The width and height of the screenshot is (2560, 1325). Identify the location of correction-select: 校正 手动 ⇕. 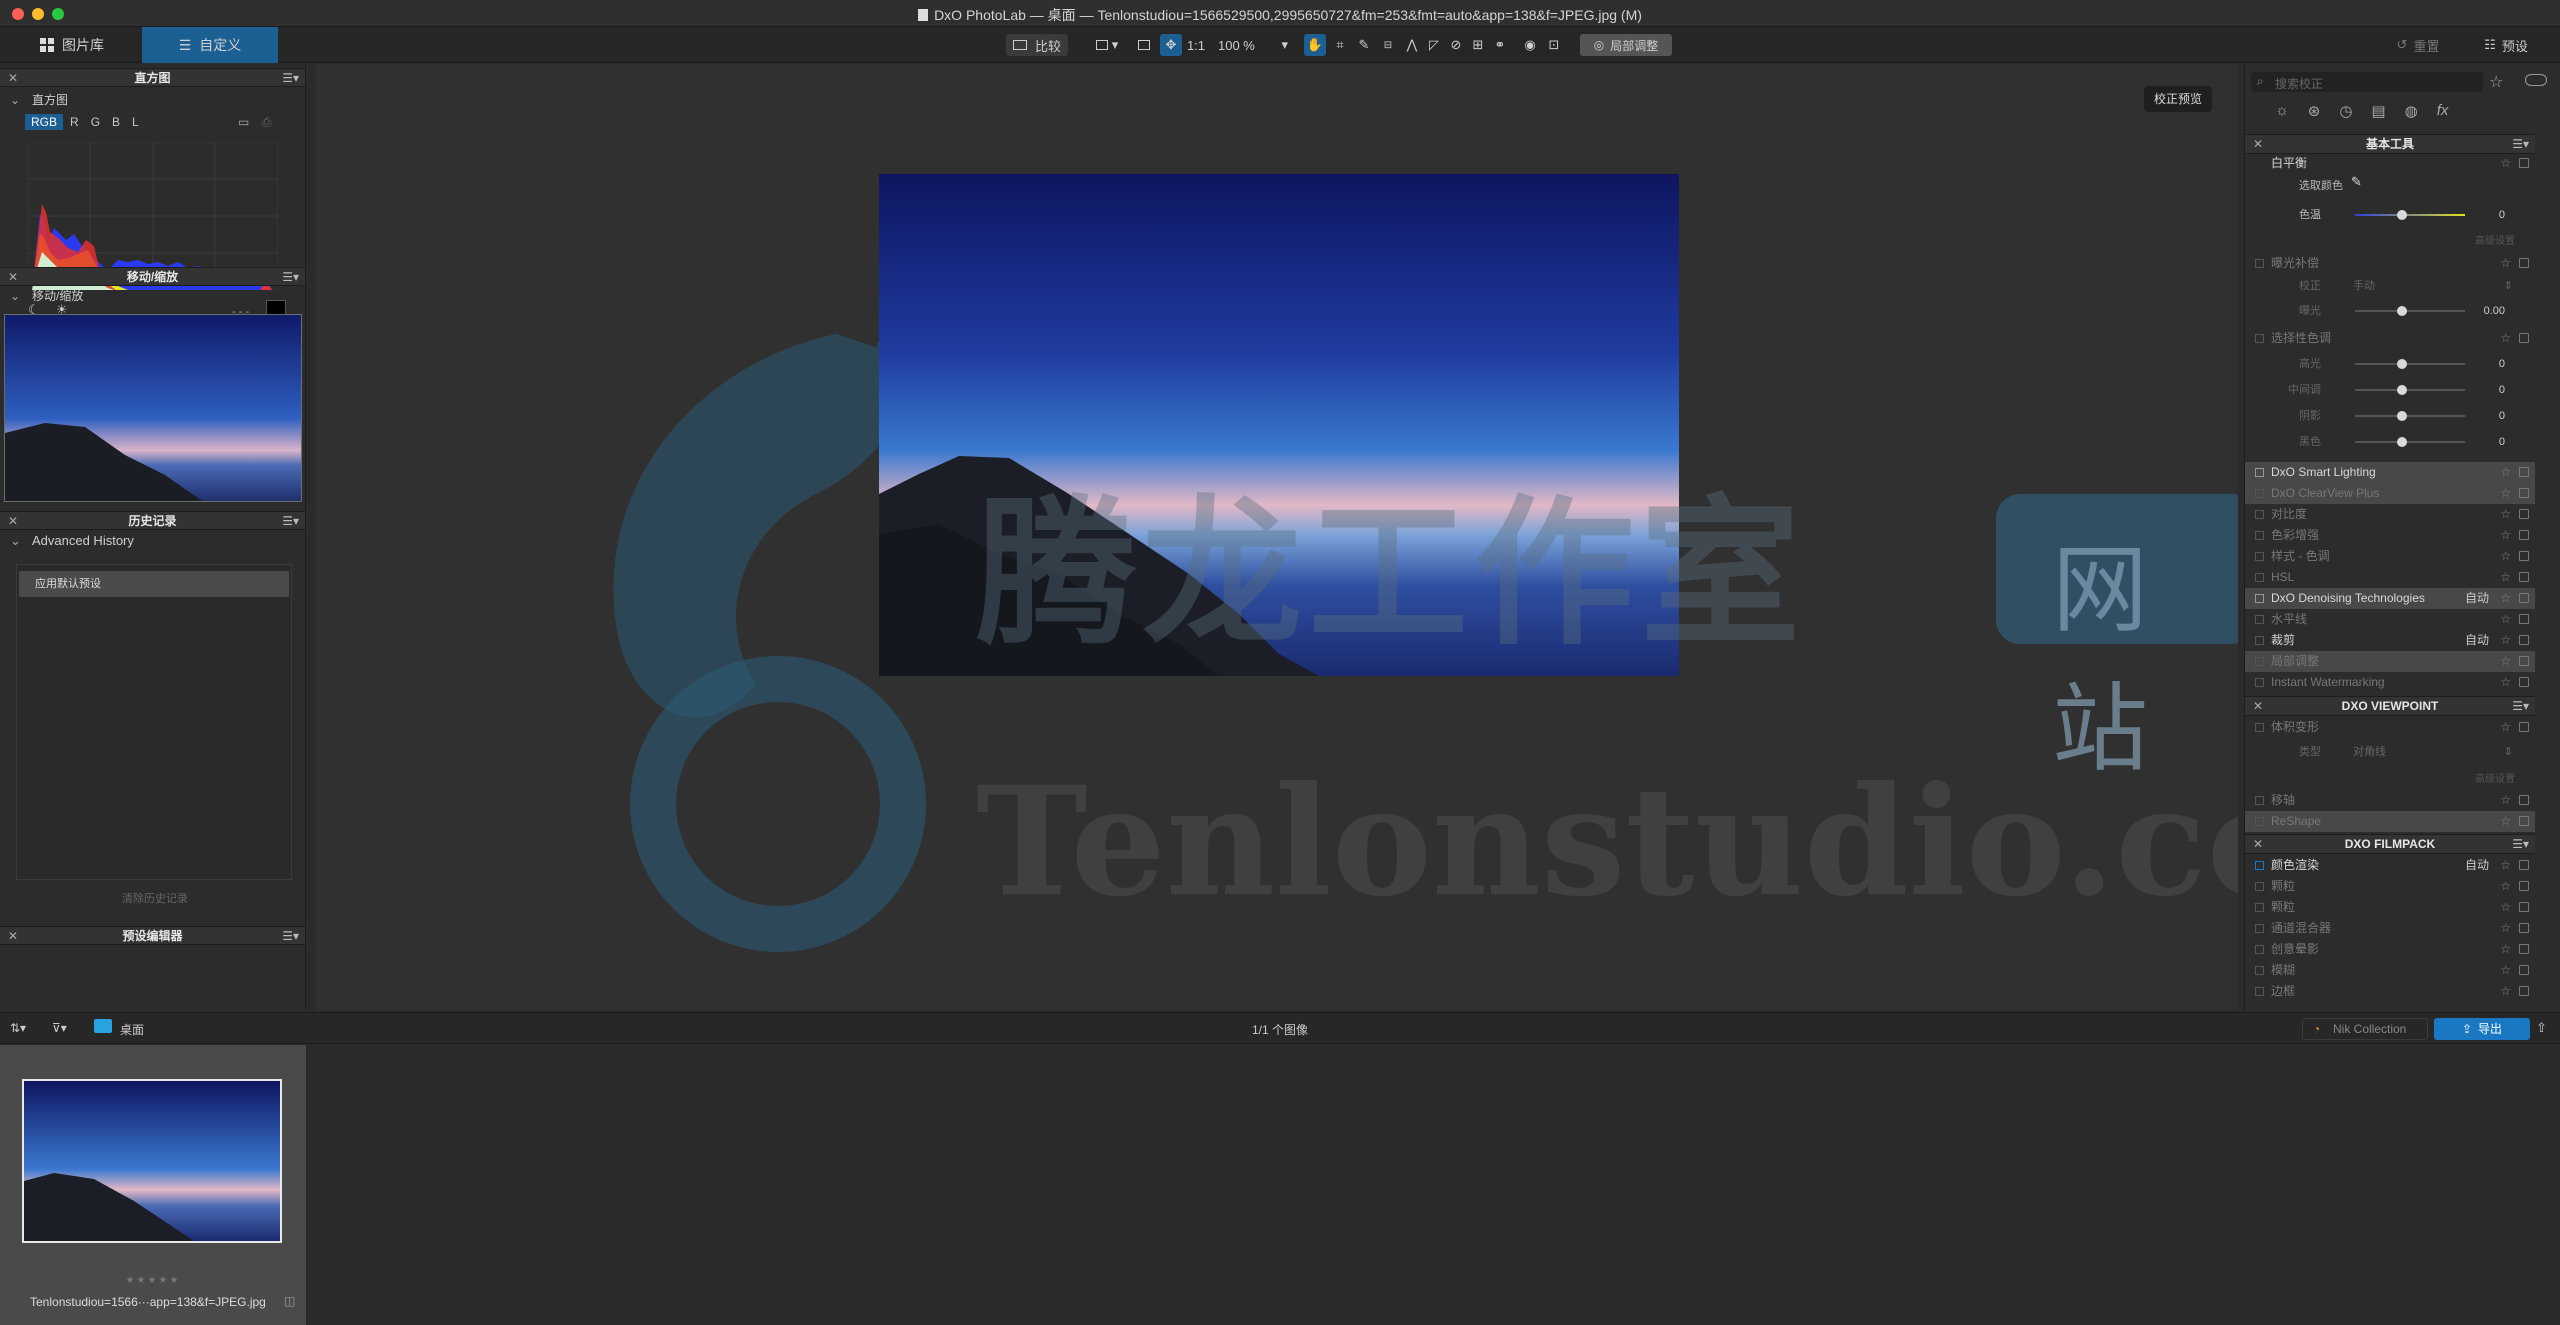
(2390, 286).